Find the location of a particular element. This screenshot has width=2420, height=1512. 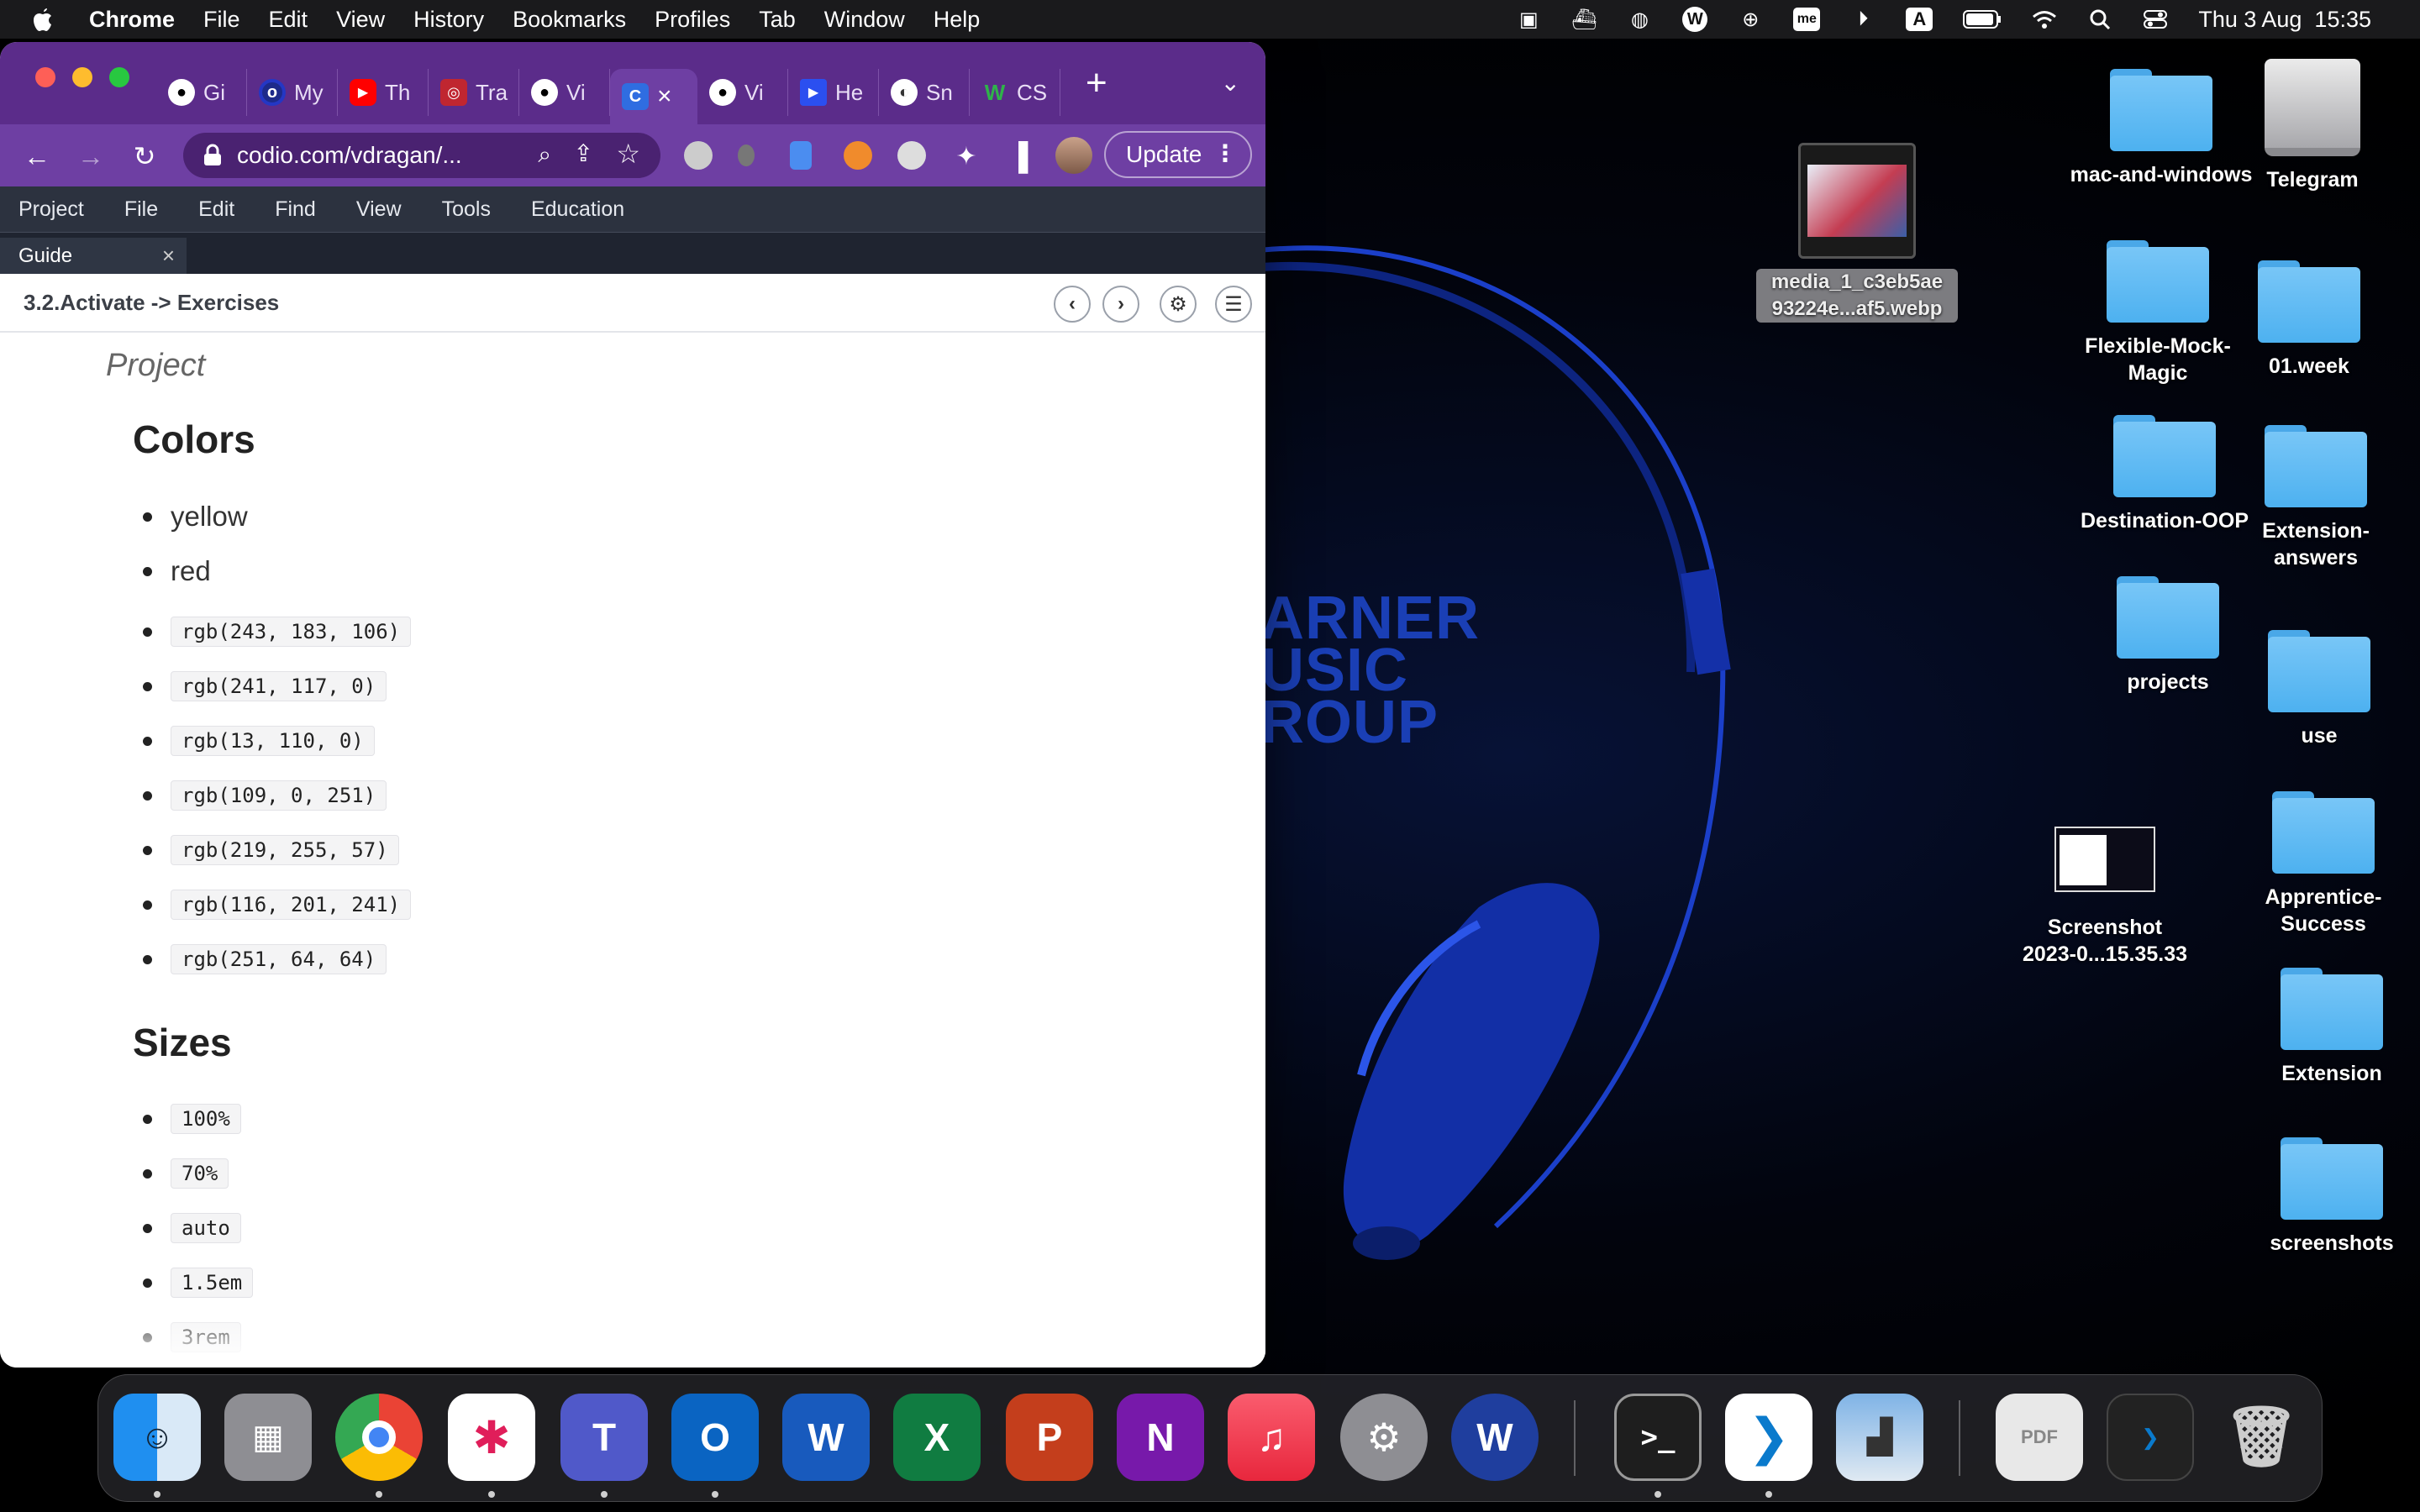

tab-guide: Guide × is located at coordinates (94, 256).